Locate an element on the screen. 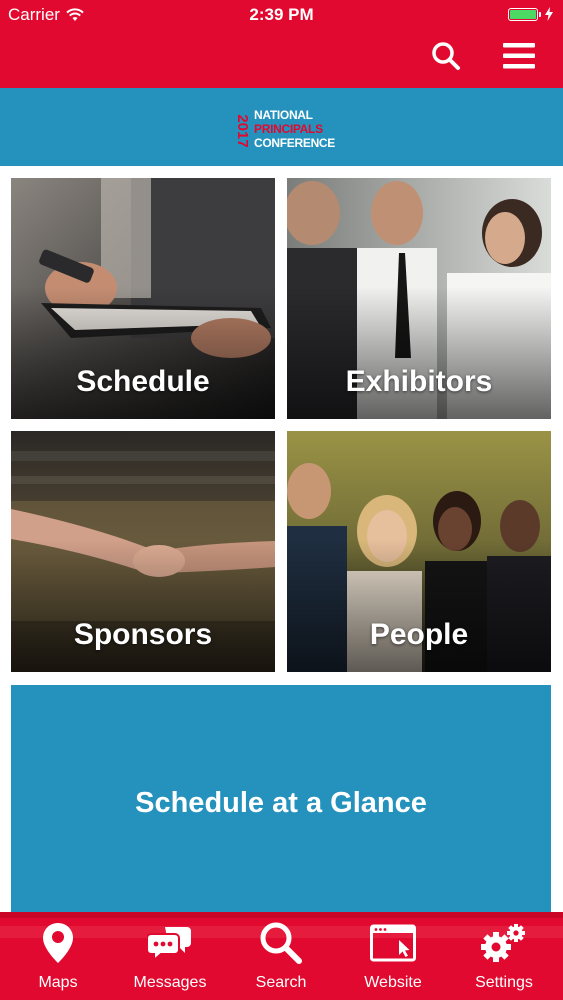 The height and width of the screenshot is (1000, 563). tab-maps: Maps is located at coordinates (58, 956).